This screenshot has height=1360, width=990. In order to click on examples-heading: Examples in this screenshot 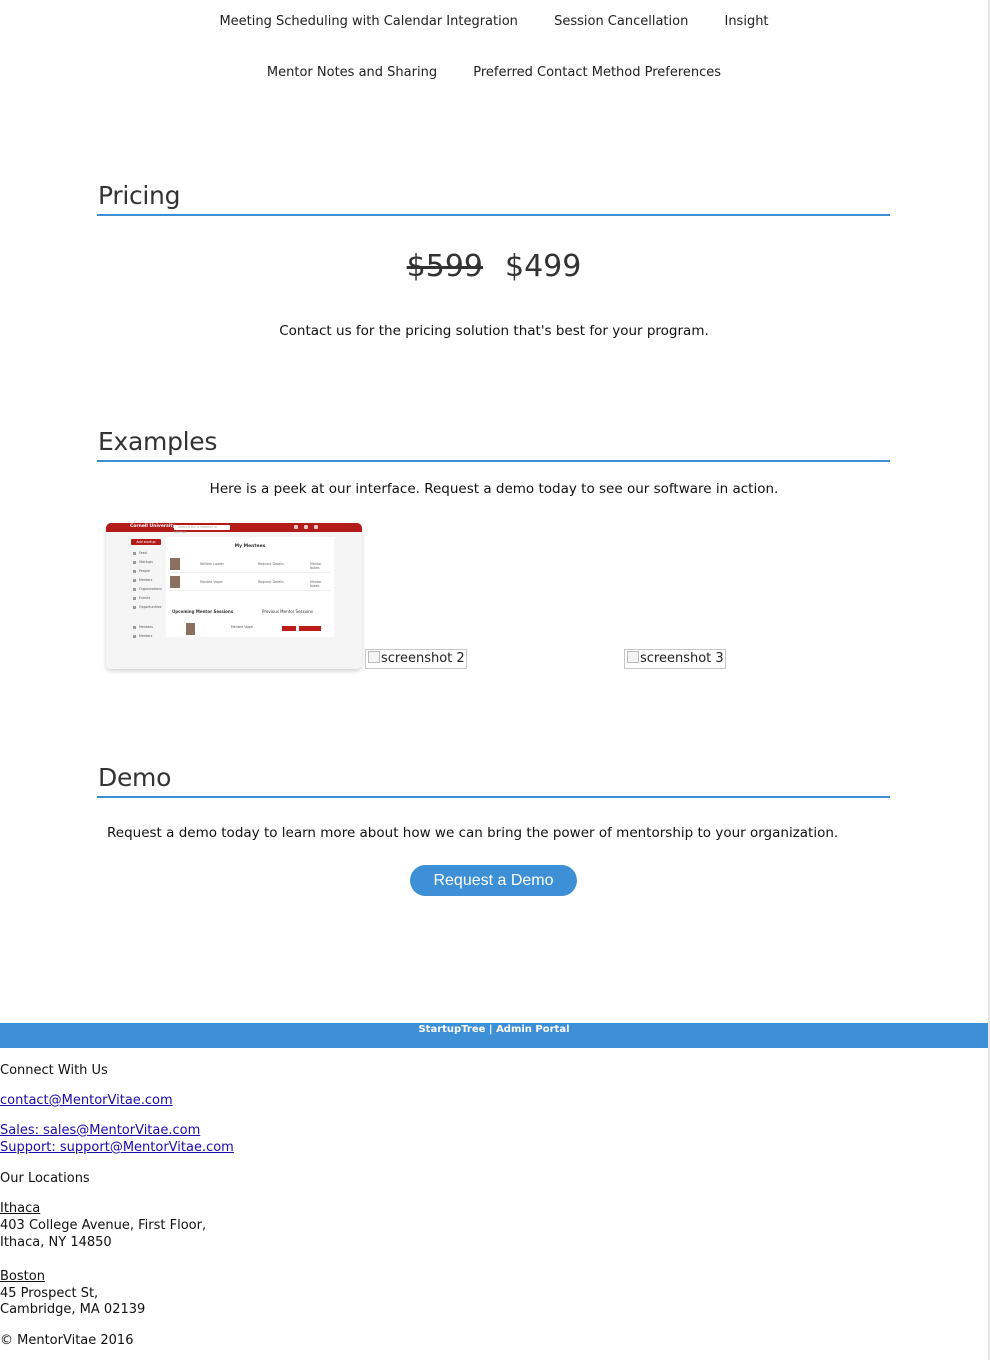, I will do `click(158, 441)`.